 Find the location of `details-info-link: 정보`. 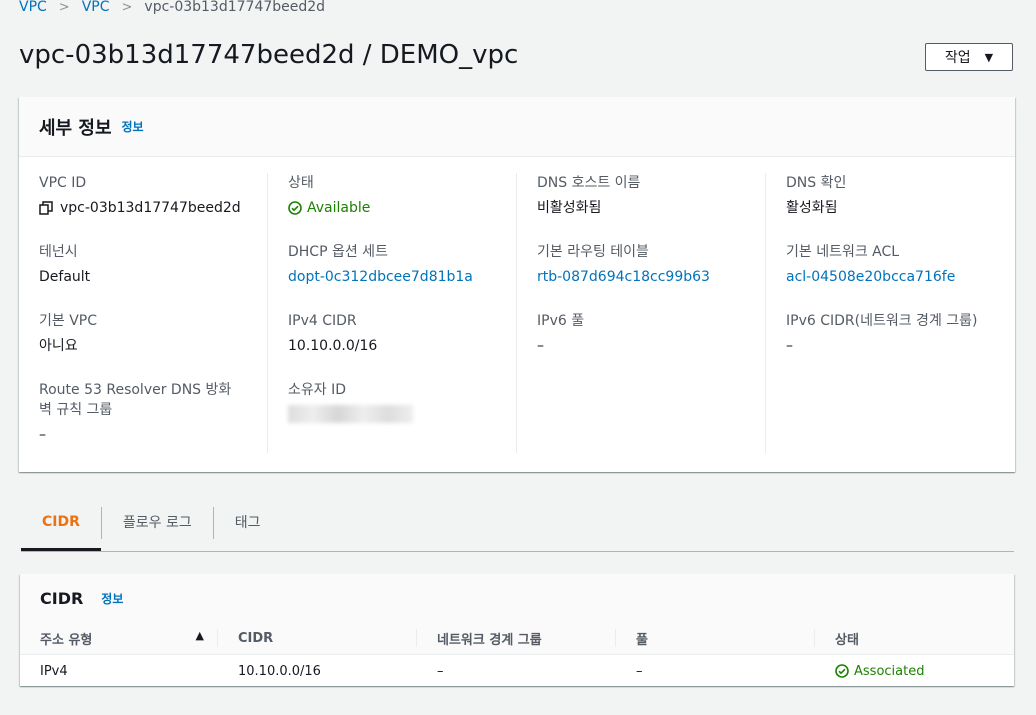

details-info-link: 정보 is located at coordinates (133, 126).